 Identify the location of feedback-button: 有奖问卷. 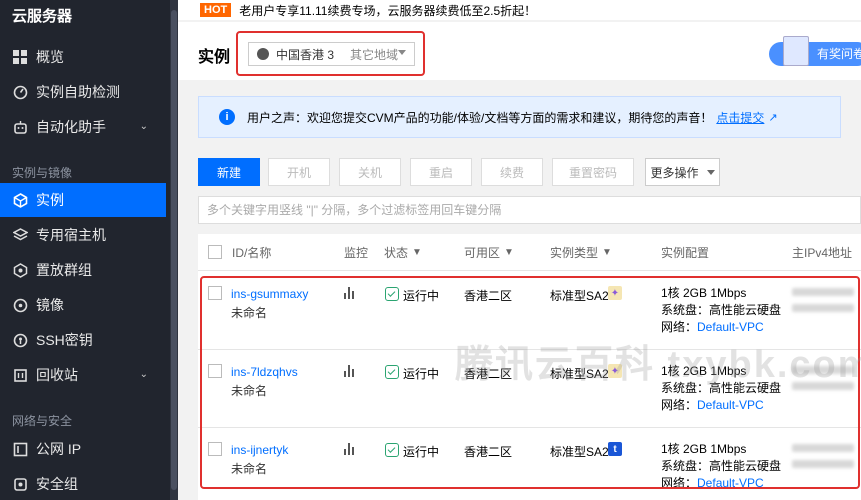
(815, 51).